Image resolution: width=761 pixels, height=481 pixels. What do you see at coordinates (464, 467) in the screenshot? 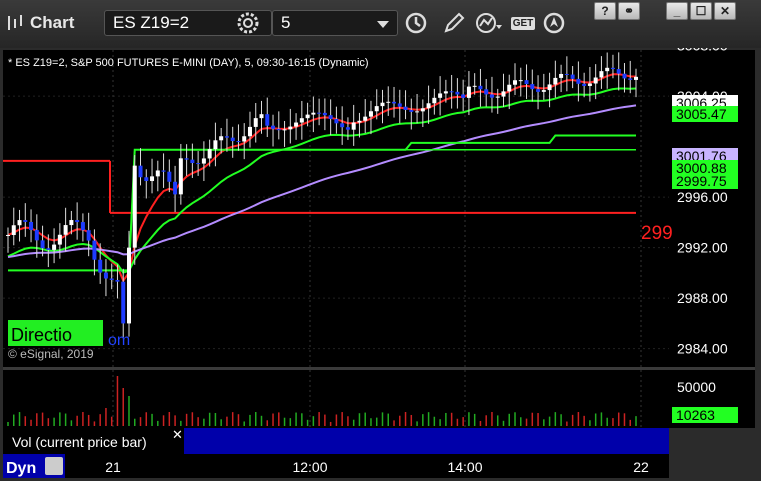
I see `time-tick-label: 14:00` at bounding box center [464, 467].